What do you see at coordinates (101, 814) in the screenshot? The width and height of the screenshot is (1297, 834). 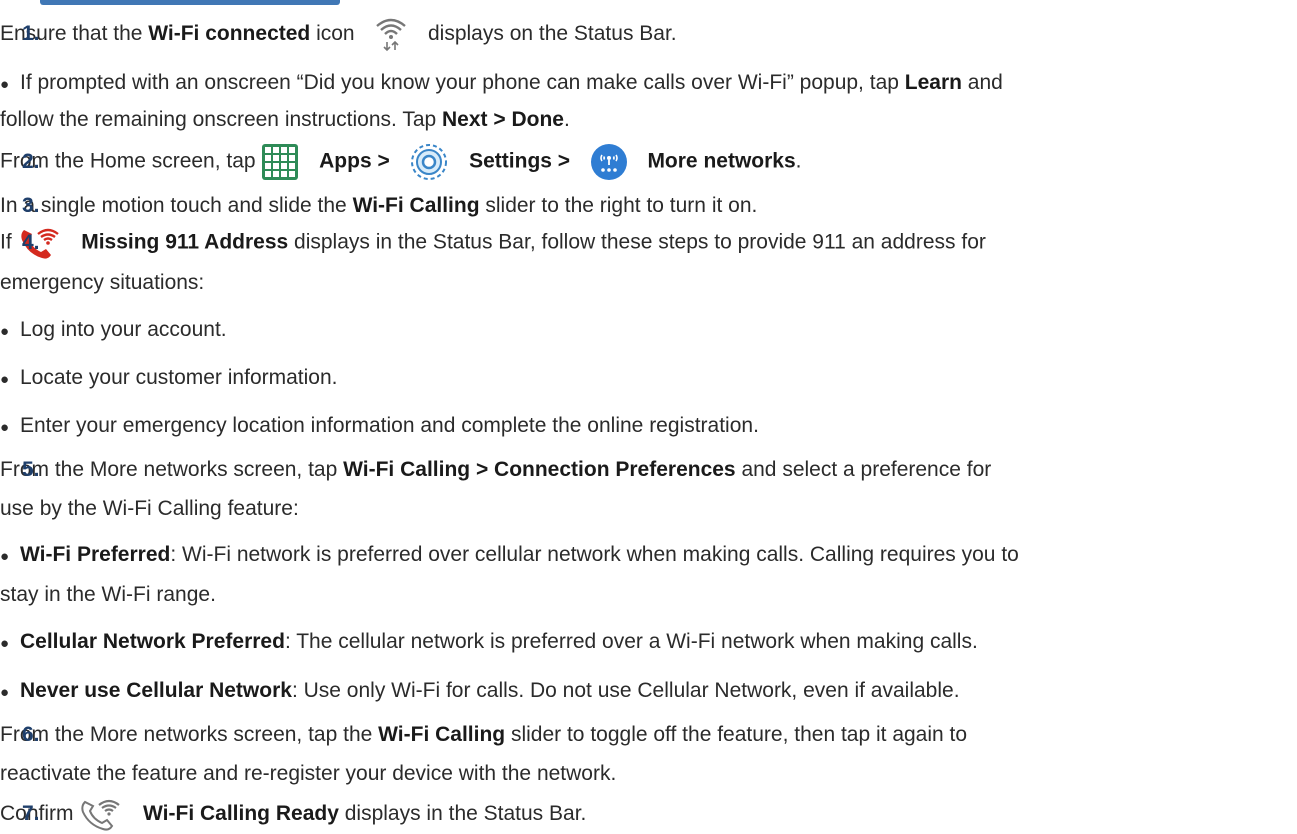 I see `wifi-calling-ready-icon` at bounding box center [101, 814].